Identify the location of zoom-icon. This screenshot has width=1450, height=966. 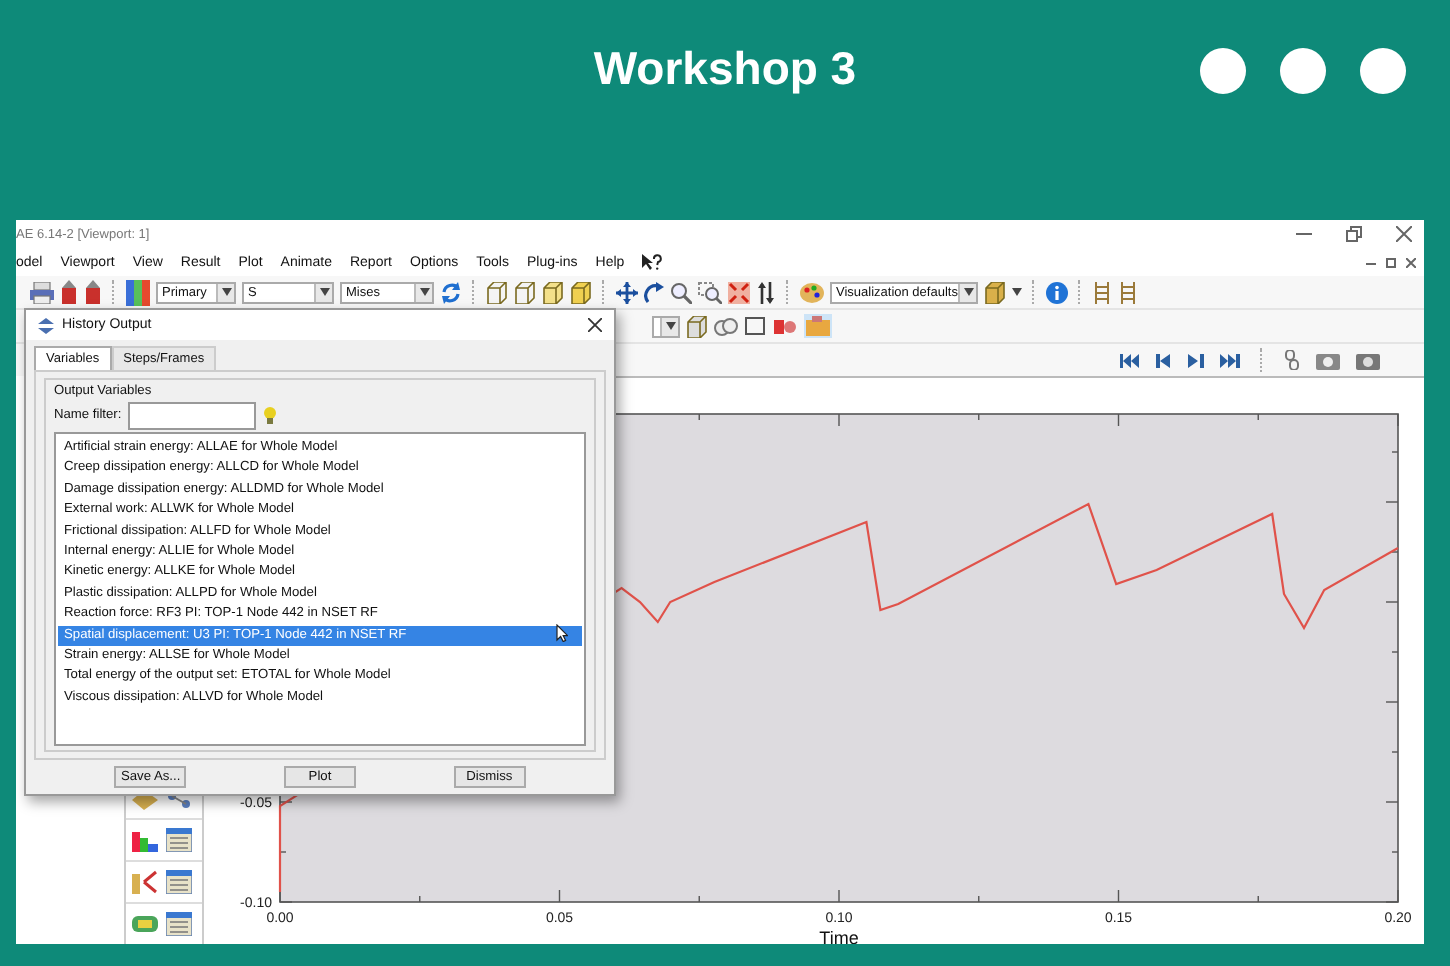
(681, 292).